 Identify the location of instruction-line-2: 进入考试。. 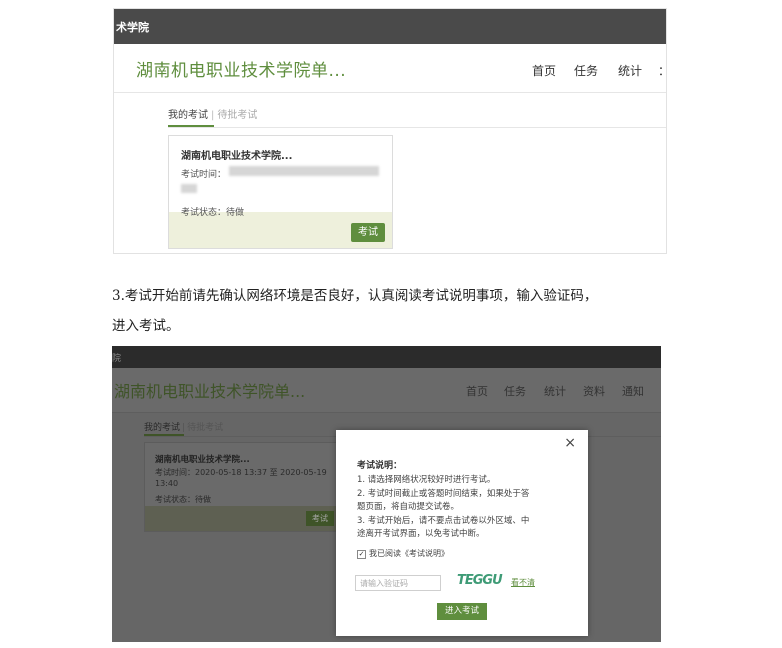
(146, 326).